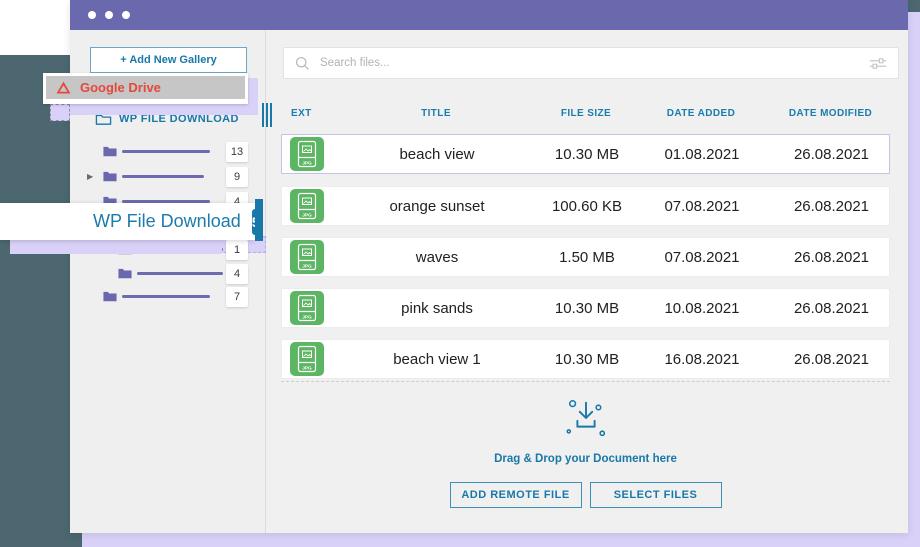  I want to click on callout-wp-file-download: WP File Download 5, so click(130, 221).